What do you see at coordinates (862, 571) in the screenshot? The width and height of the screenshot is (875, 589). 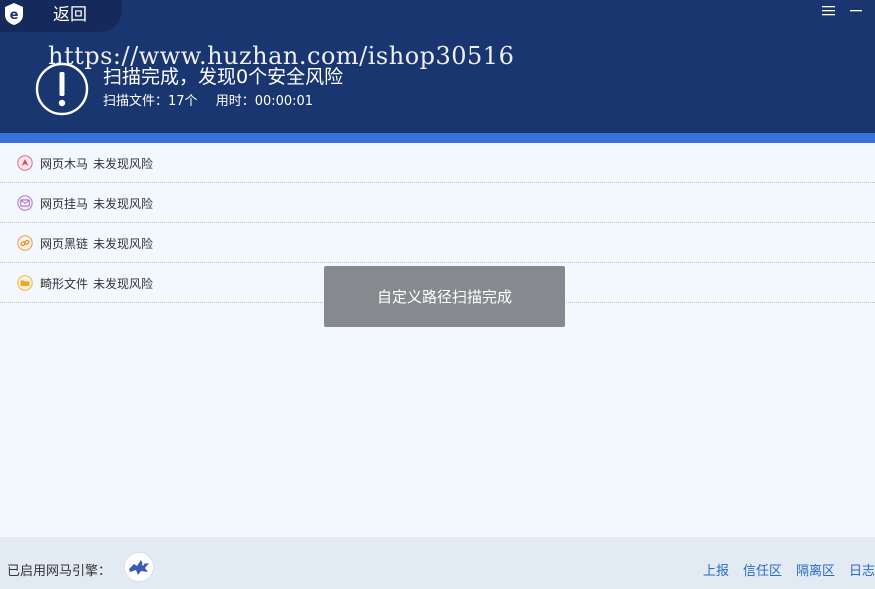 I see `log-link: 日志` at bounding box center [862, 571].